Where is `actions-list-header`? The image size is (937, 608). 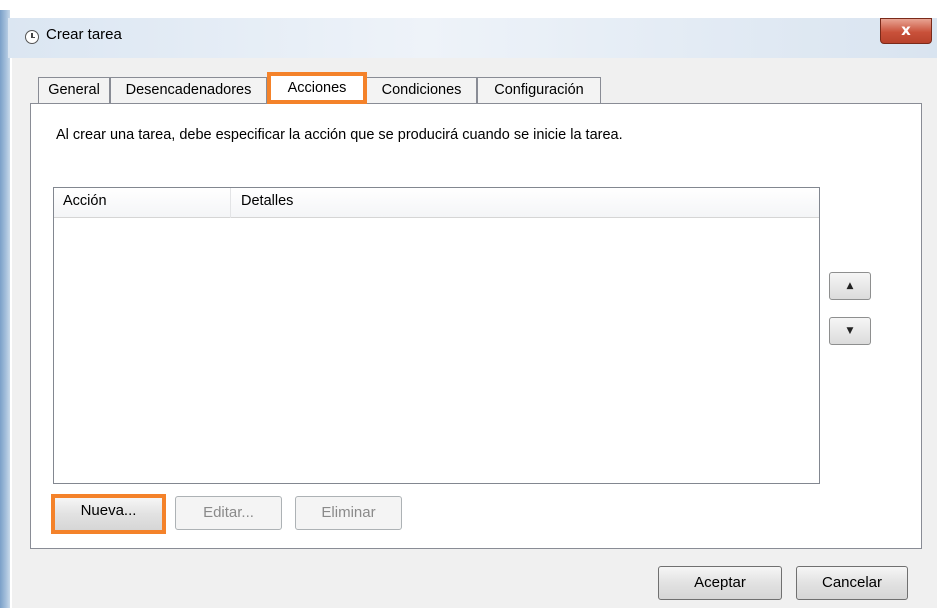 actions-list-header is located at coordinates (436, 203).